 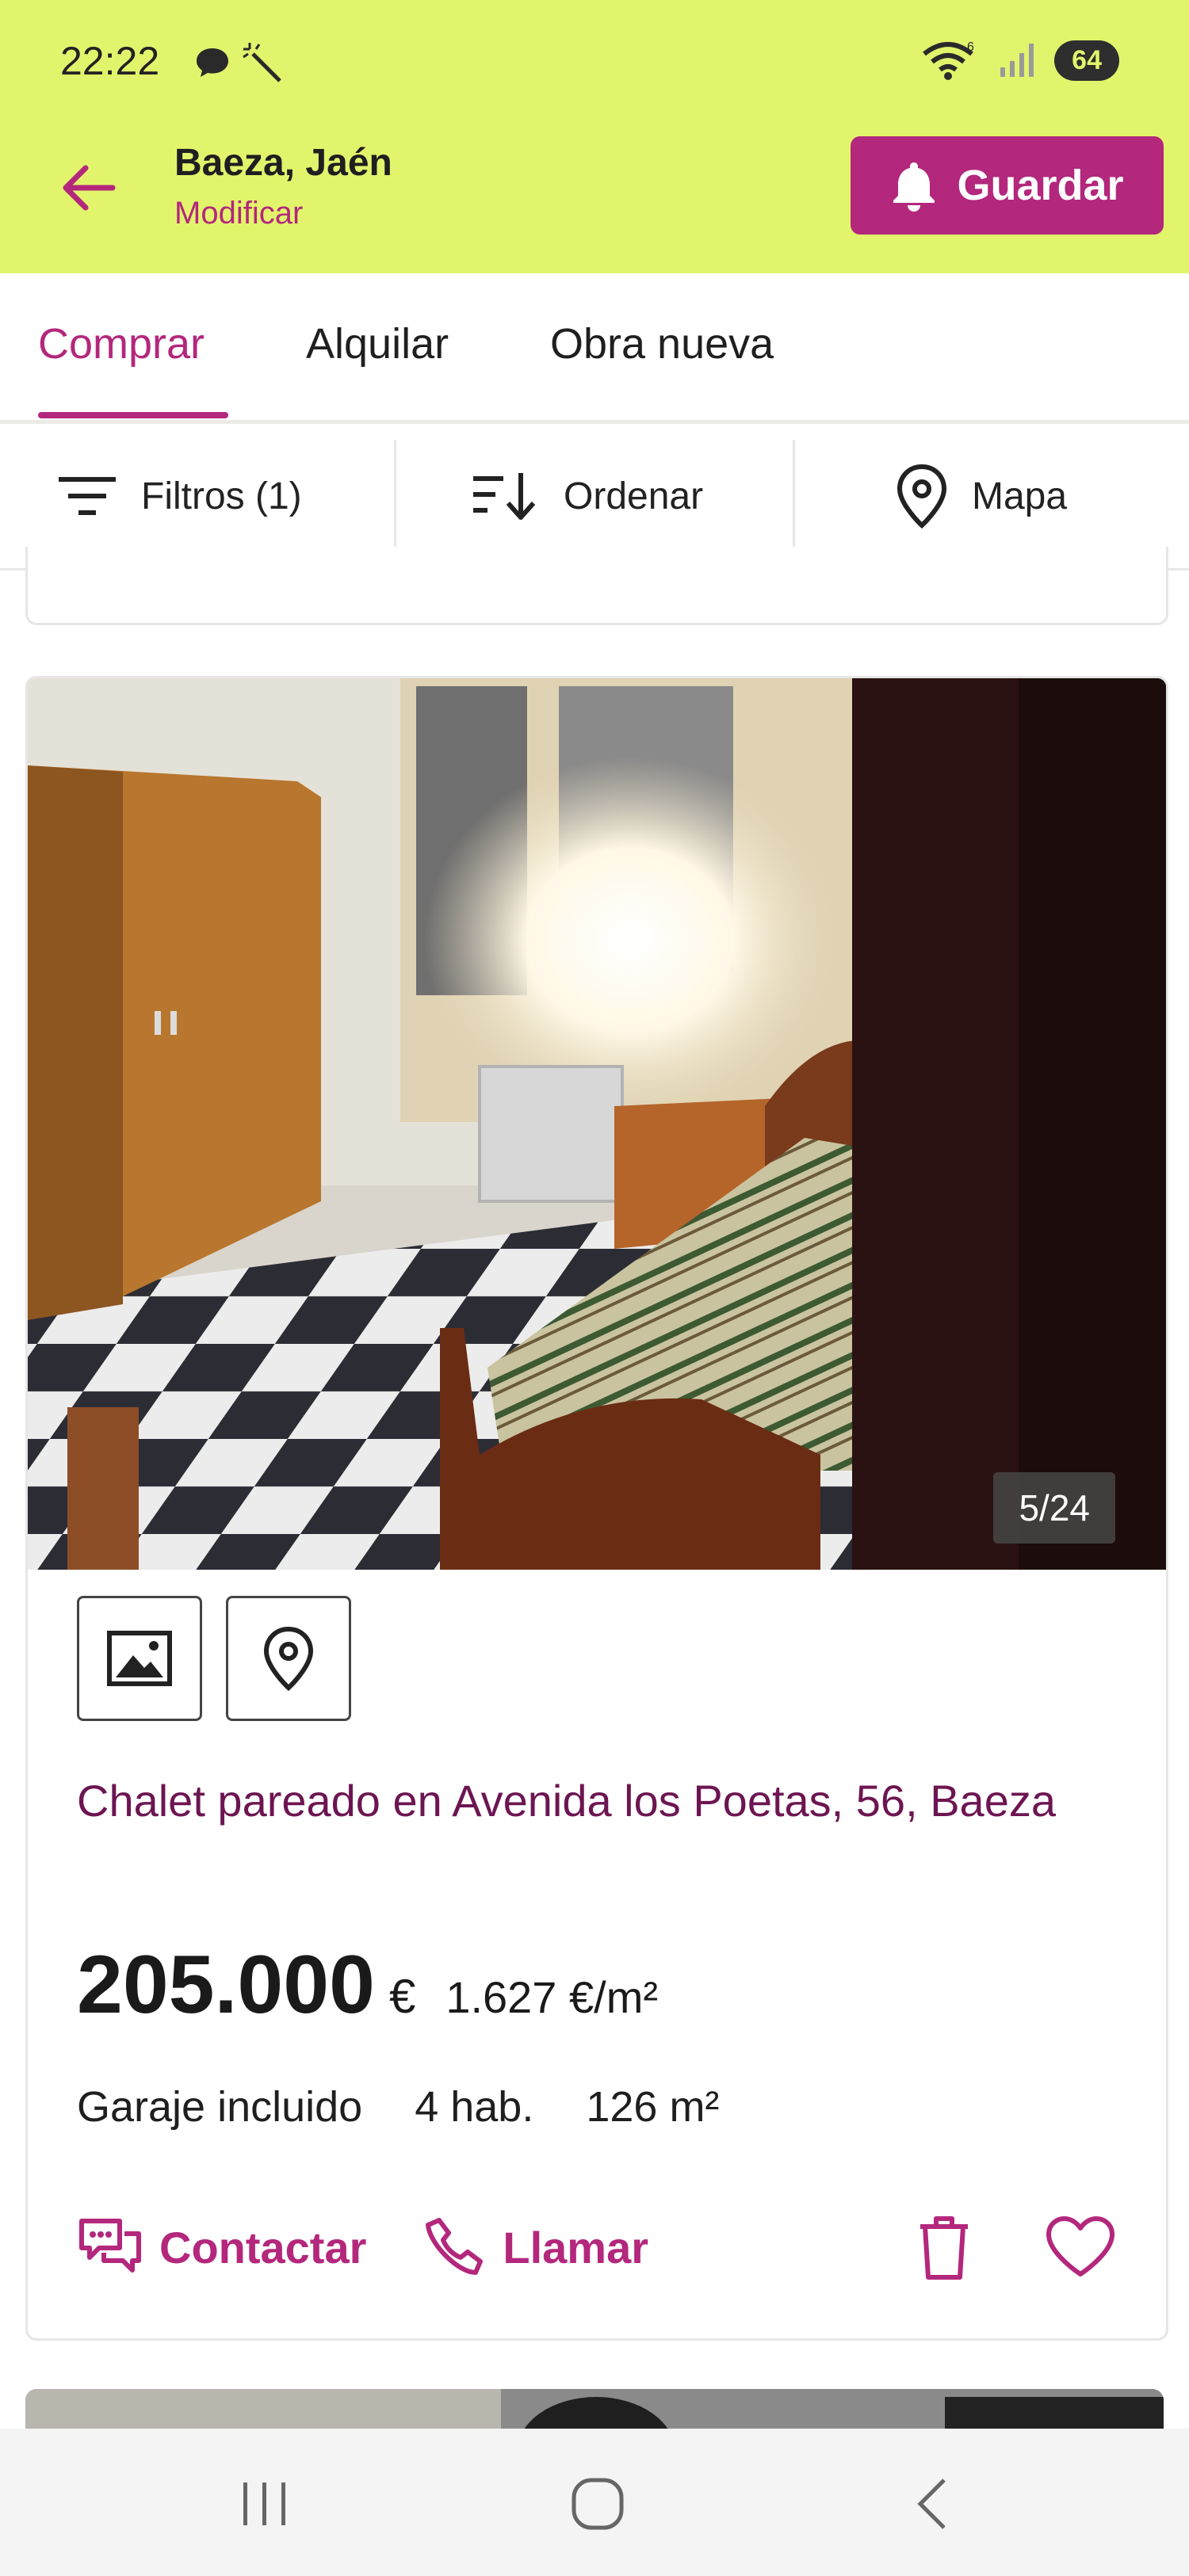 I want to click on battery-indicator: 64, so click(x=1086, y=60).